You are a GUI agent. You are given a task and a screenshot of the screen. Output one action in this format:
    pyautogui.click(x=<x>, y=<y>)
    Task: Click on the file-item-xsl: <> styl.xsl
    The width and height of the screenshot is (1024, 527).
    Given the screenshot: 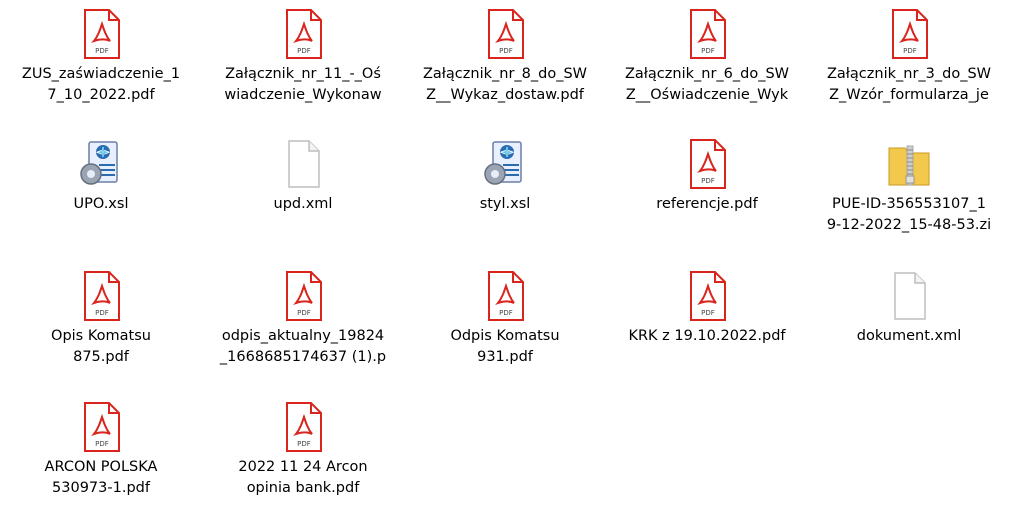 What is the action you would take?
    pyautogui.click(x=505, y=172)
    